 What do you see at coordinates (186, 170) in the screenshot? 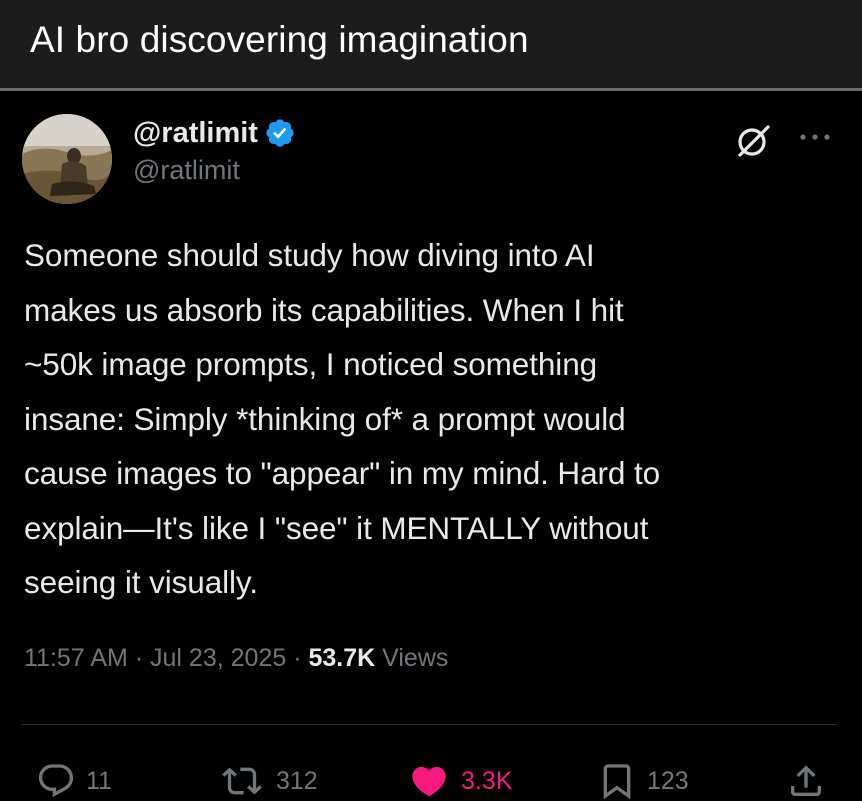
I see `author-handle: @ratlimit` at bounding box center [186, 170].